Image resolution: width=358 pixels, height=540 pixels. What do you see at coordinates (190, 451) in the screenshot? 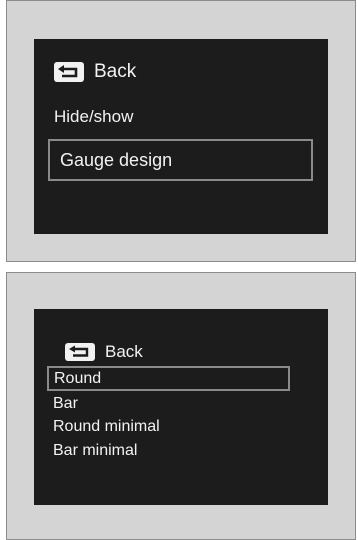
I see `option-bar-minimal: Bar minimal` at bounding box center [190, 451].